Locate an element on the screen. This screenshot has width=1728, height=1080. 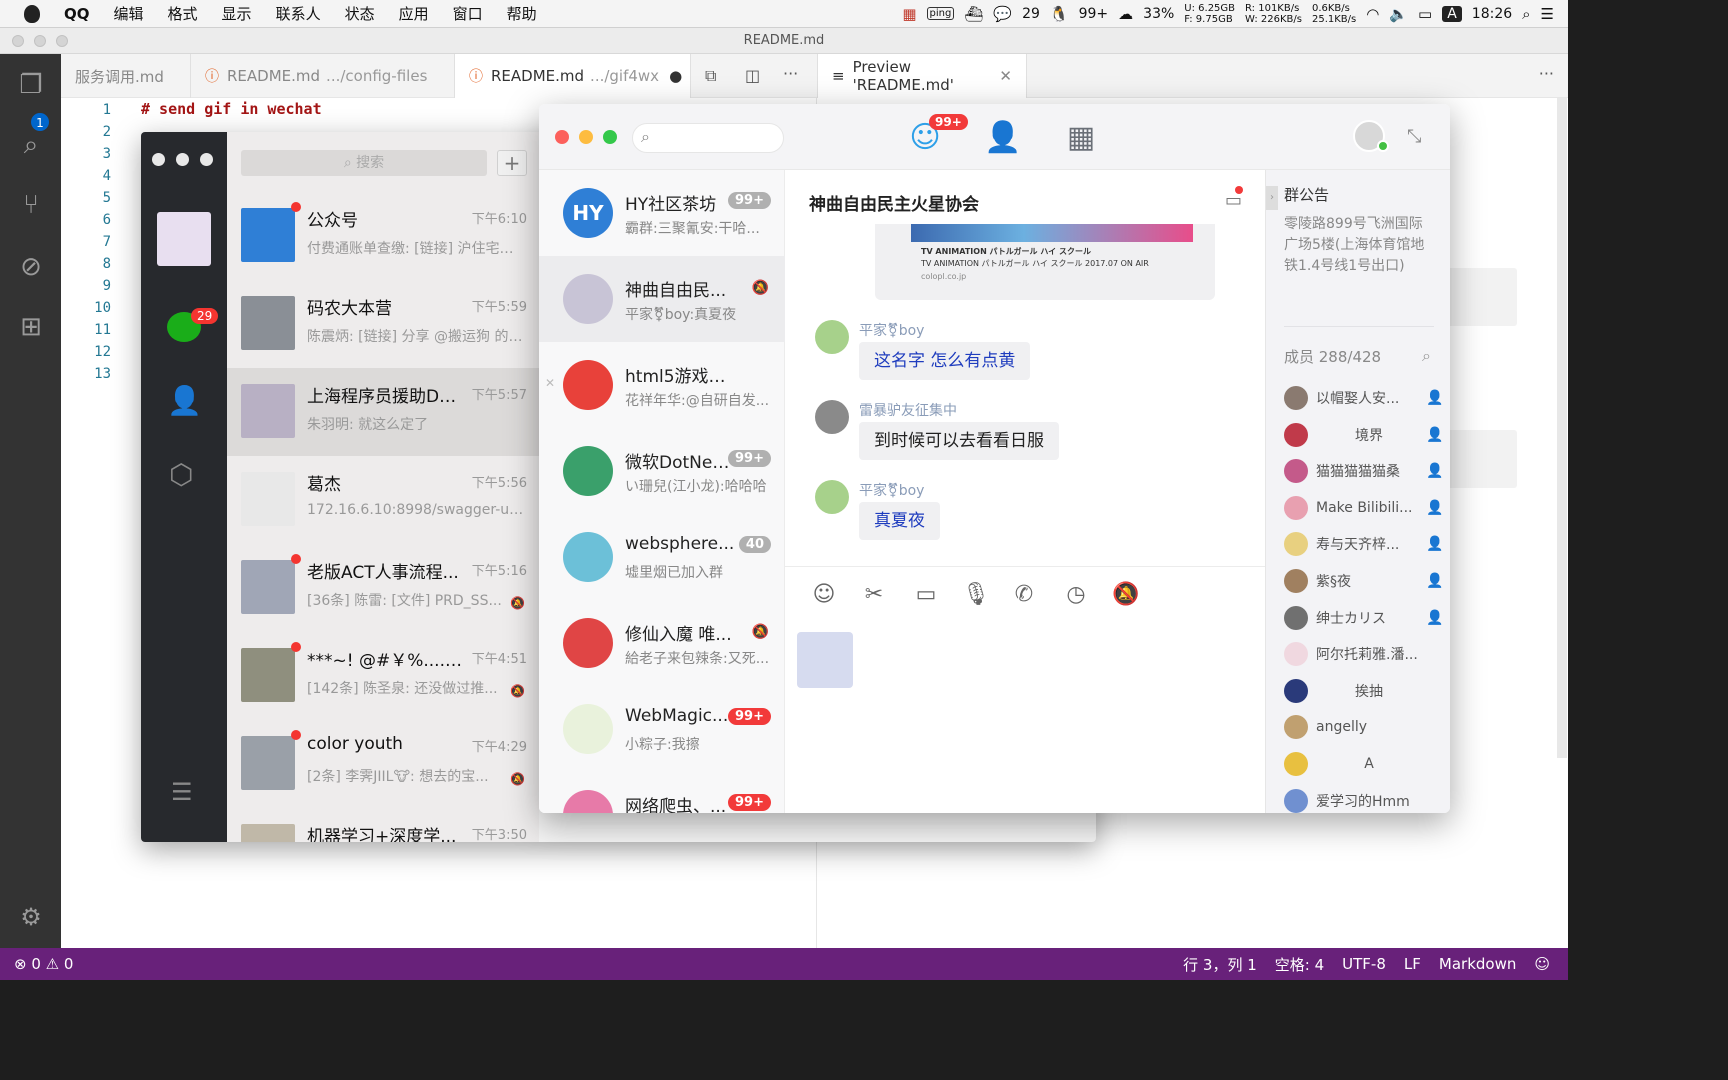
menu-window: 窗口 is located at coordinates (468, 13).